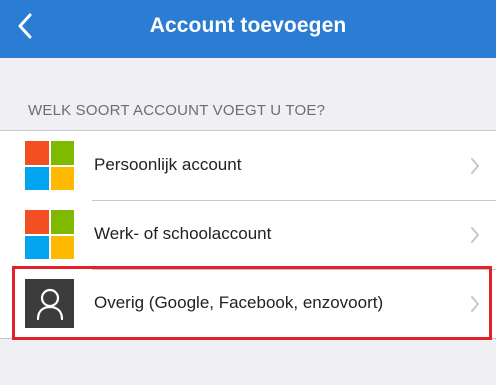 Image resolution: width=496 pixels, height=385 pixels. I want to click on option-label: Overig (Google, Facebook, enzovoort), so click(239, 302).